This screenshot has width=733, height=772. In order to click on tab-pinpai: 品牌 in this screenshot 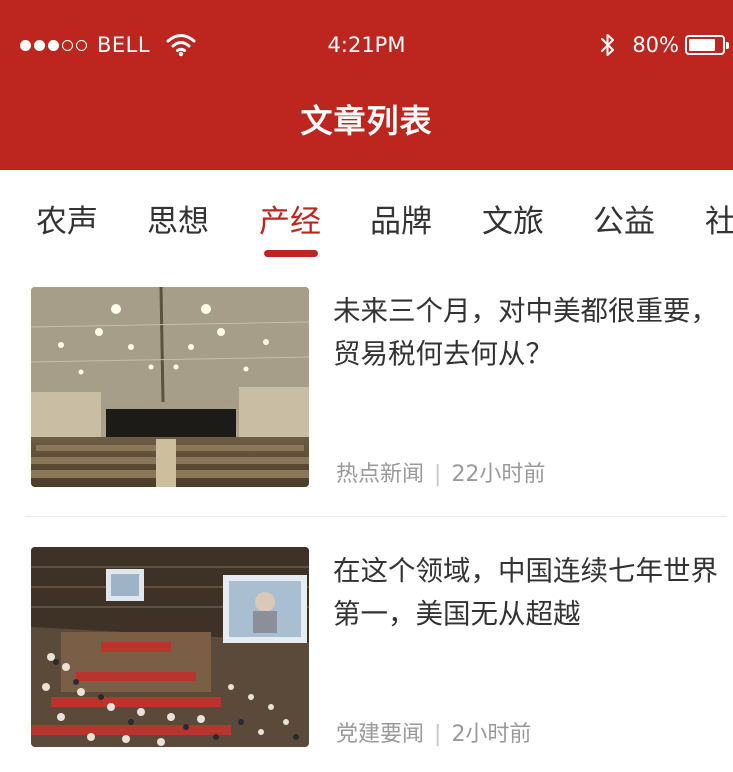, I will do `click(401, 218)`.